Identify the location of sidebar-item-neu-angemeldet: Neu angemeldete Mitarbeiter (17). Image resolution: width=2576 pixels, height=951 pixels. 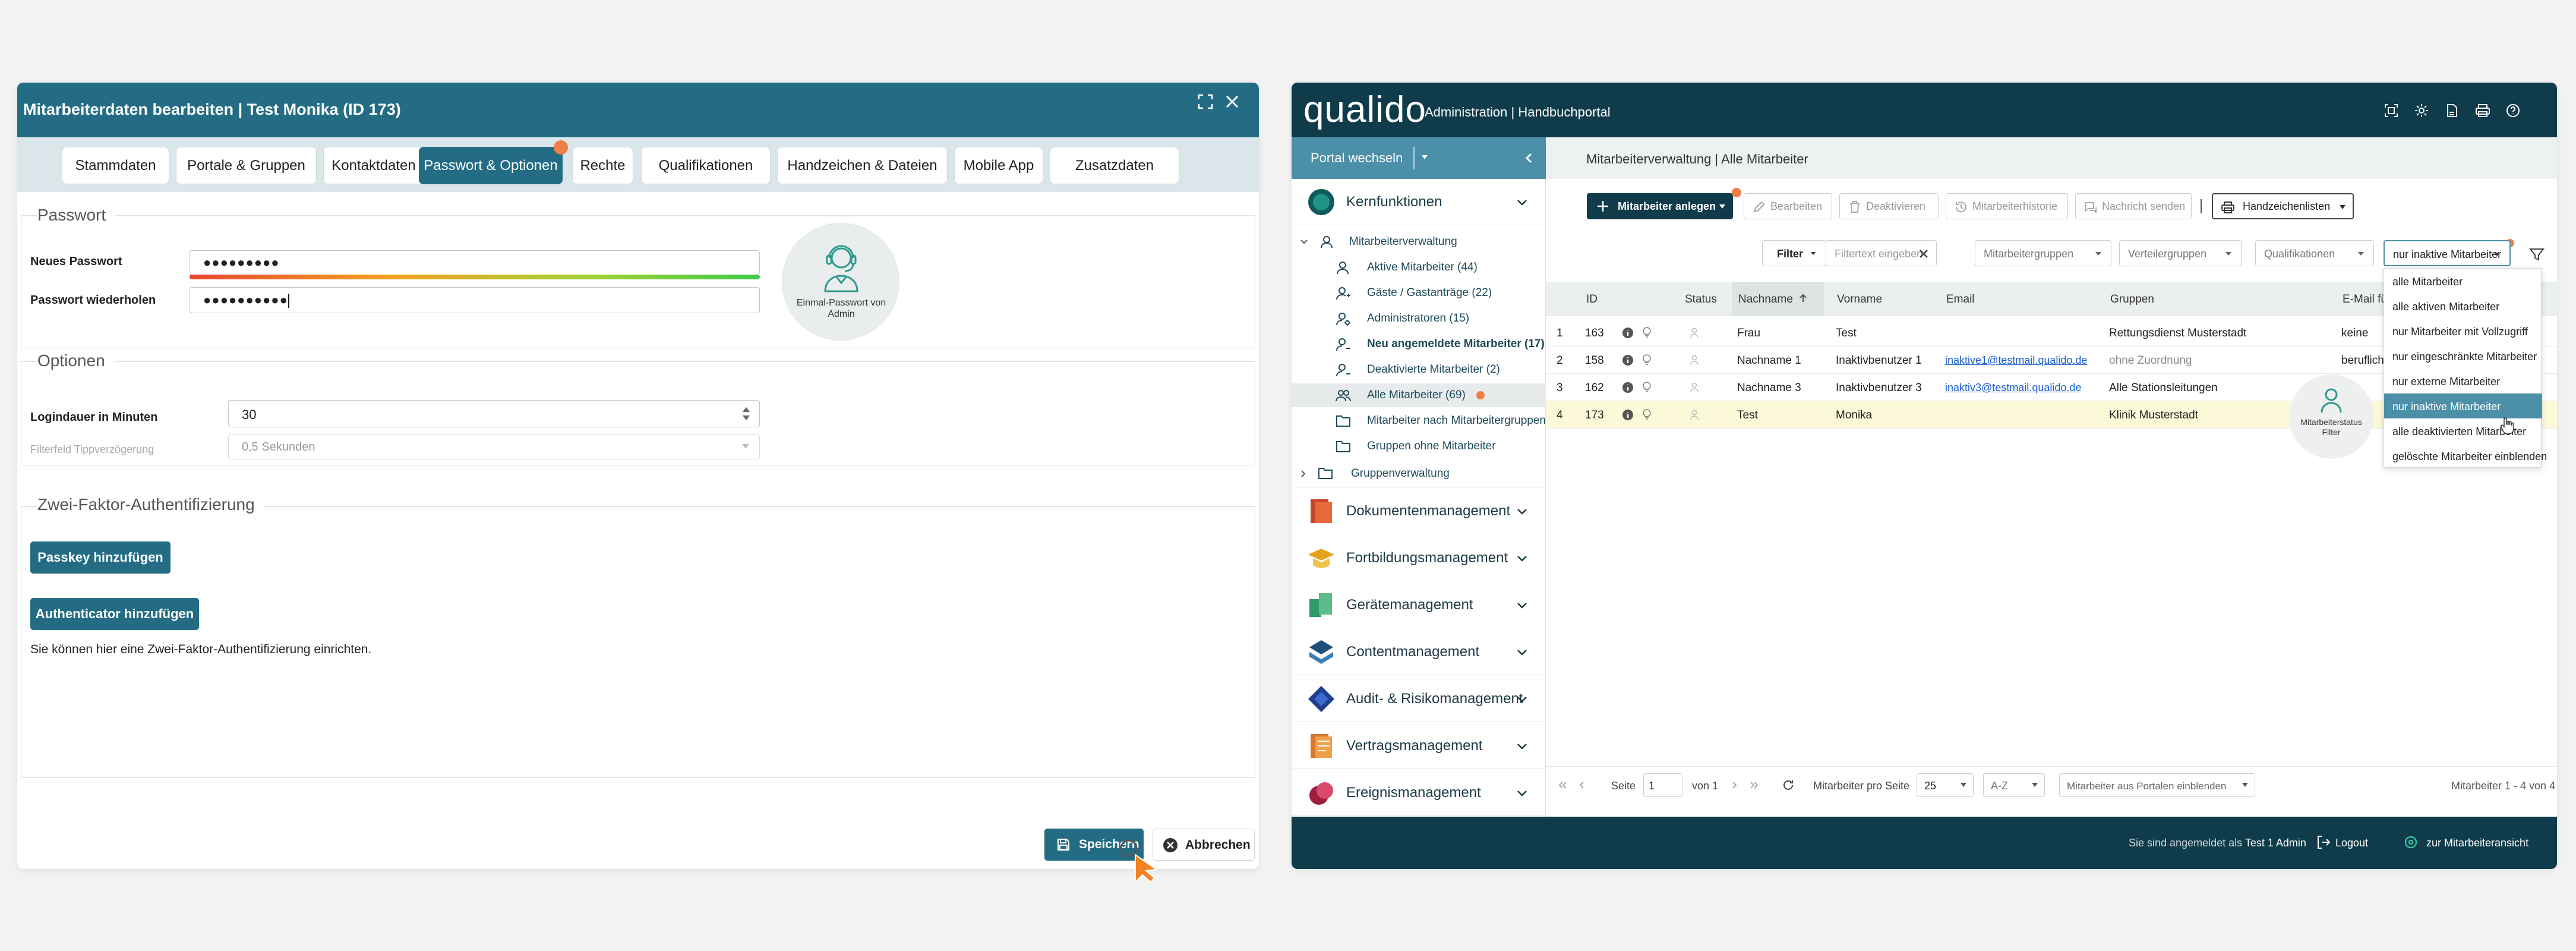
(1419, 344).